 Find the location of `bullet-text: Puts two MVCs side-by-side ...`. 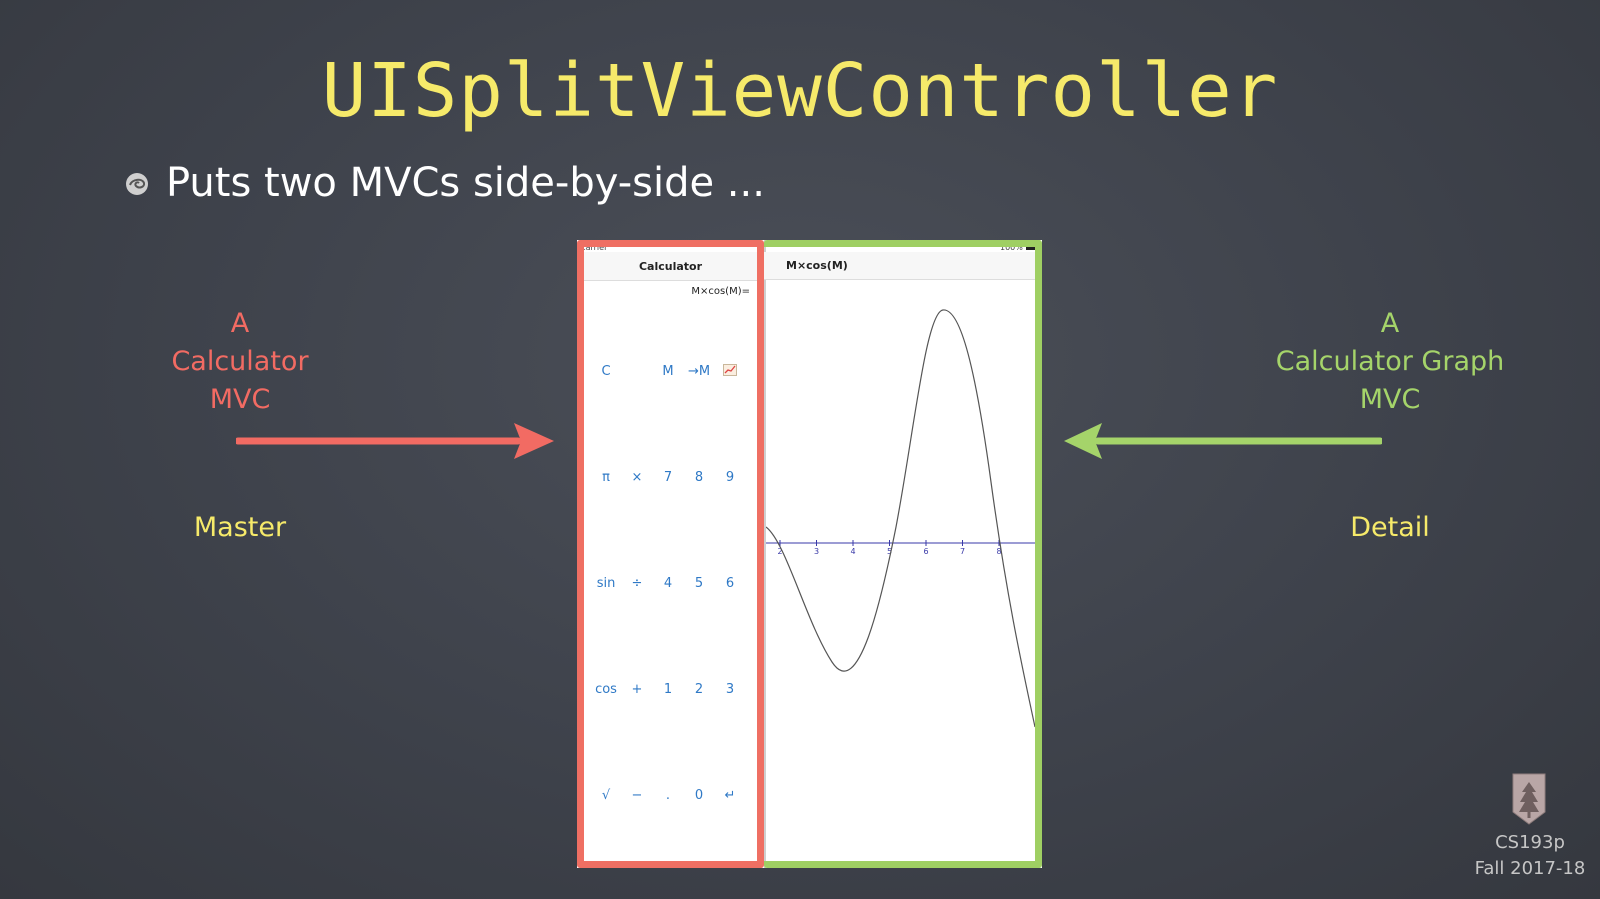

bullet-text: Puts two MVCs side-by-side ... is located at coordinates (465, 183).